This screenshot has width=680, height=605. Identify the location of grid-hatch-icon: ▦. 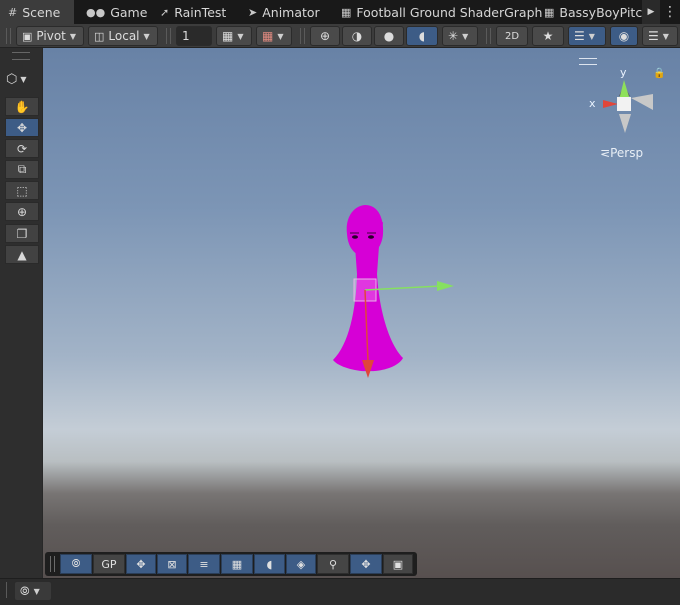
(237, 564).